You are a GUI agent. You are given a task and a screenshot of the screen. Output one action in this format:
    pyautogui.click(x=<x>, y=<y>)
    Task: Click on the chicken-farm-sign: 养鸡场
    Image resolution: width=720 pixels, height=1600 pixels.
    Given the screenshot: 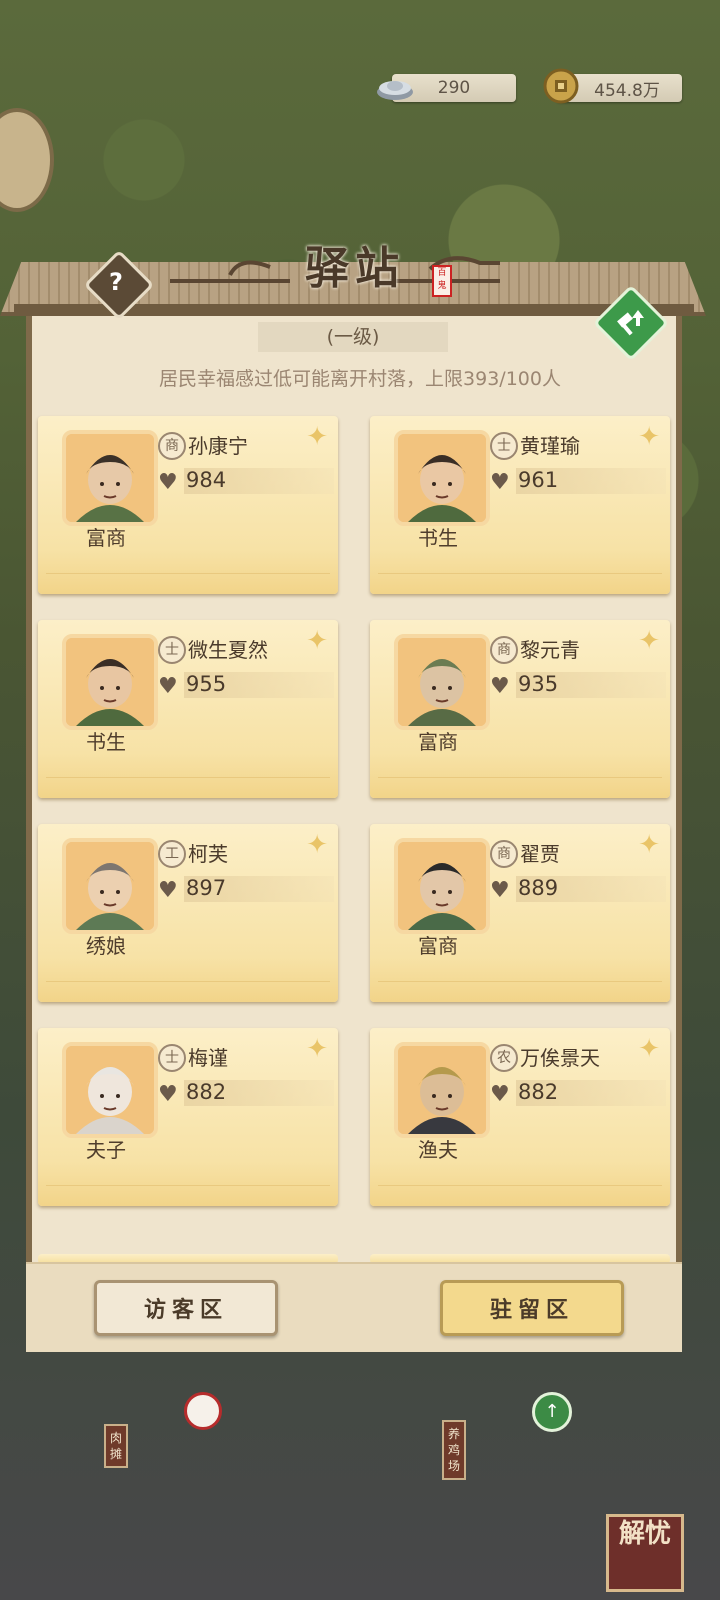 What is the action you would take?
    pyautogui.click(x=454, y=1450)
    